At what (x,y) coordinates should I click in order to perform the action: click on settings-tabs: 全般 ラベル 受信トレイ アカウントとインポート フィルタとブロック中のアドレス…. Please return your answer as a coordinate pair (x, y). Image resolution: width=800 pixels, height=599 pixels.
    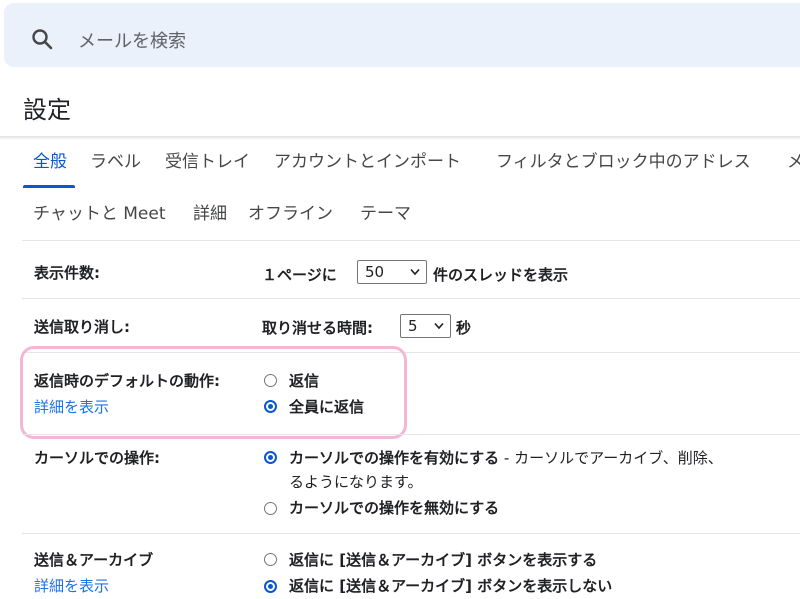
    Looking at the image, I should click on (400, 168).